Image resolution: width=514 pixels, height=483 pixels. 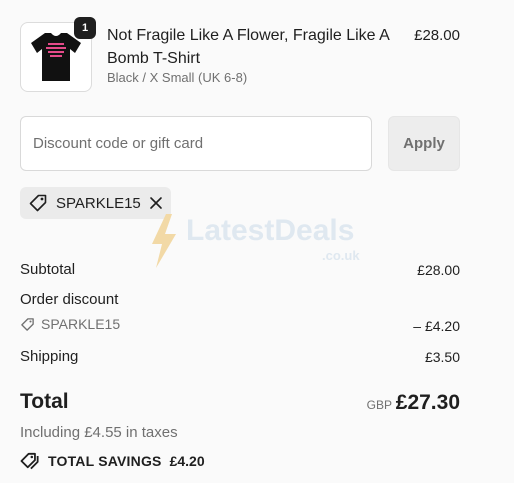 I want to click on currency-code: GBP, so click(x=379, y=405).